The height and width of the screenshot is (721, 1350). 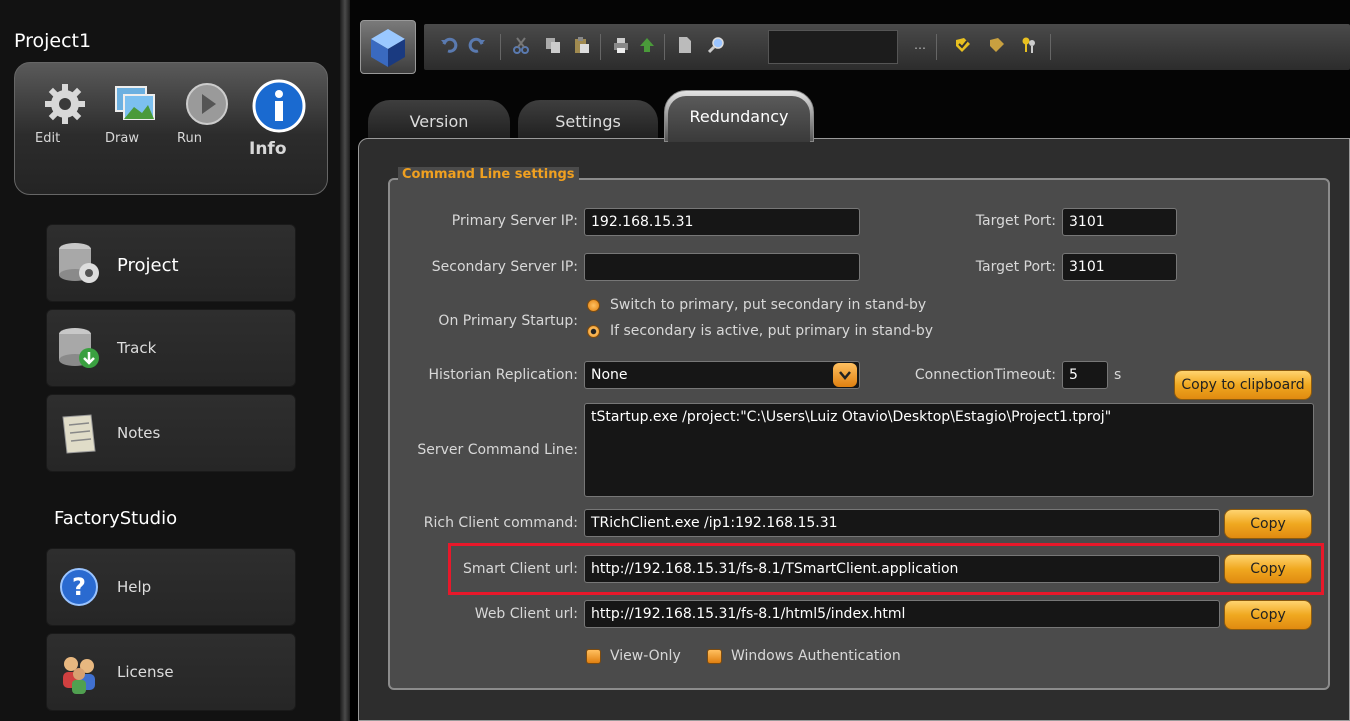 What do you see at coordinates (79, 348) in the screenshot?
I see `database-download-icon` at bounding box center [79, 348].